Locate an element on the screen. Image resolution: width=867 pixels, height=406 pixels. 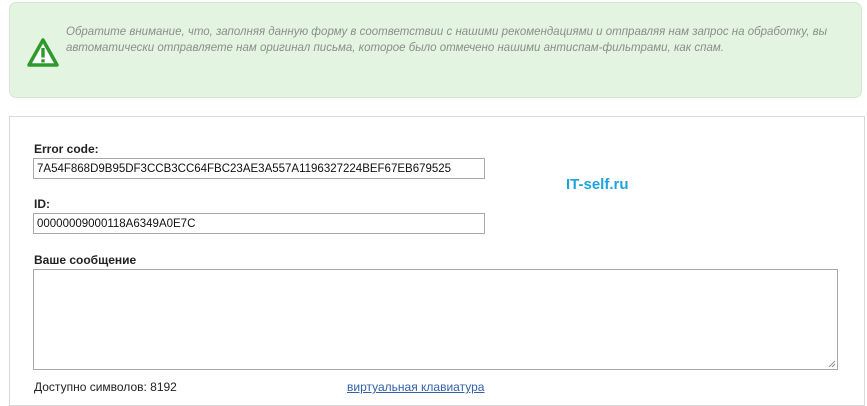
virtual-keyboard-link: виртуальная клавиатура is located at coordinates (415, 387).